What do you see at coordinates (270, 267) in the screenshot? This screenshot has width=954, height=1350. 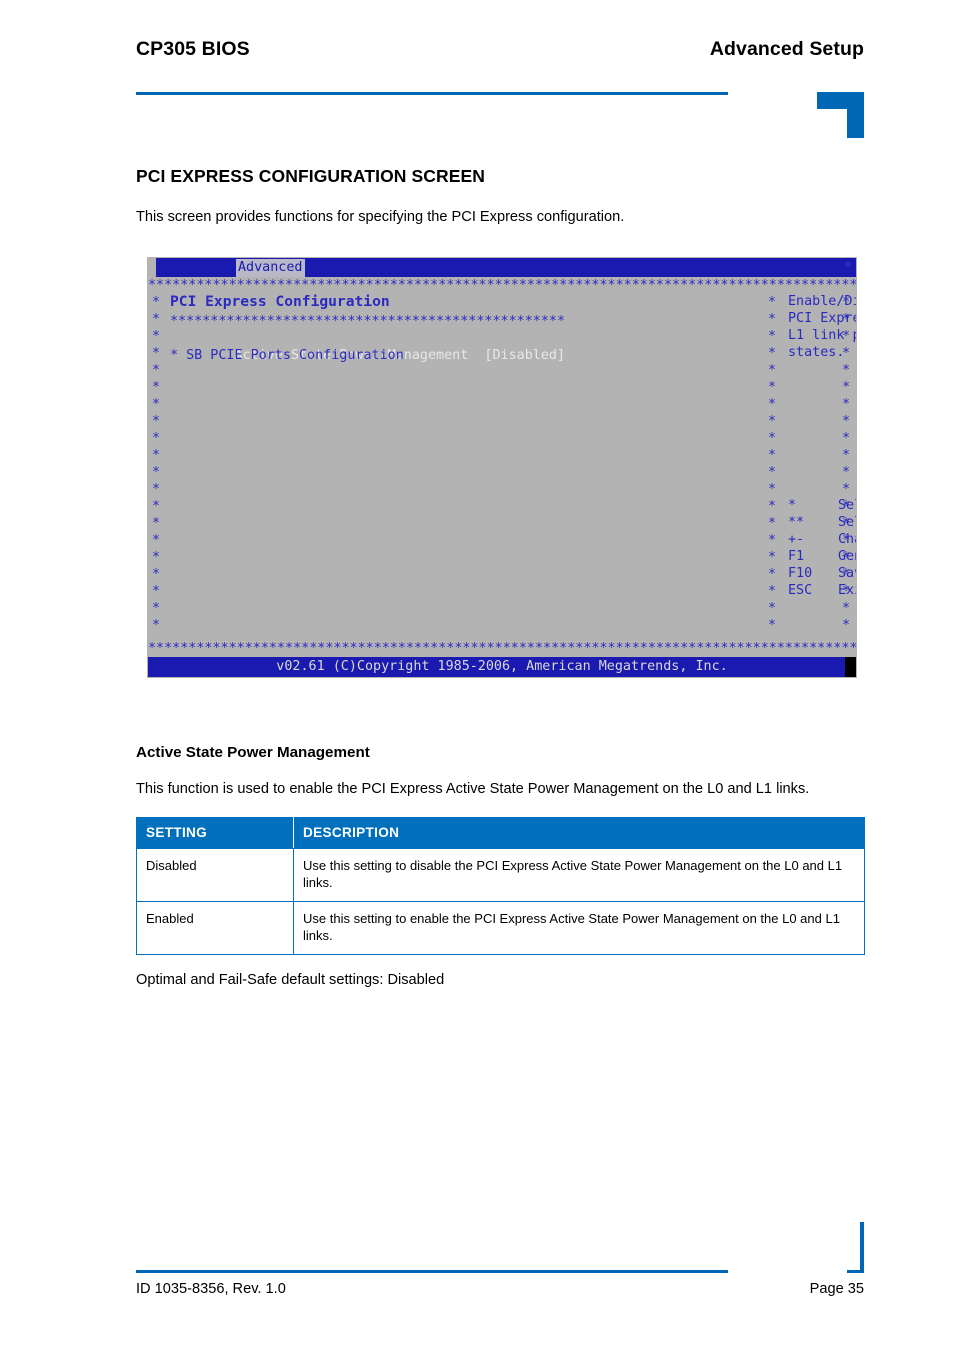 I see `bios-tab-advanced: Advanced` at bounding box center [270, 267].